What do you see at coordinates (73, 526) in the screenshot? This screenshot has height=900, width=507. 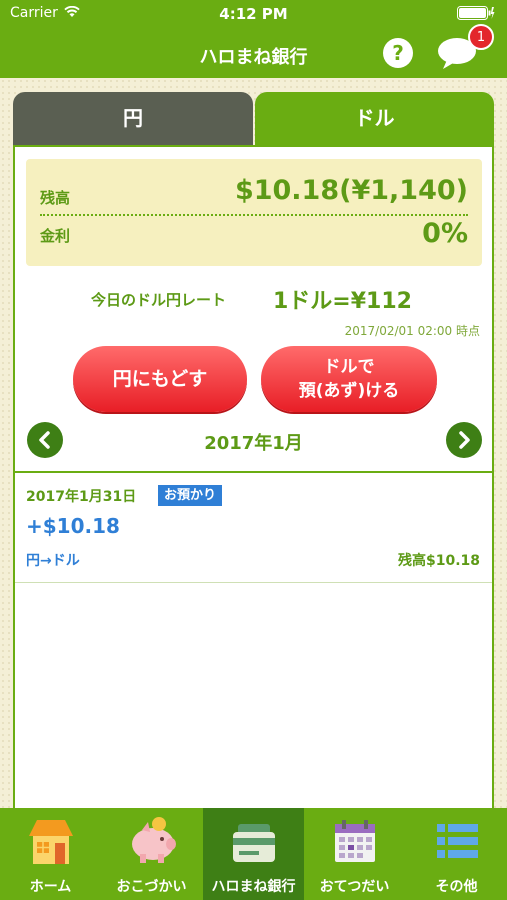 I see `transaction-amount: +$10.18` at bounding box center [73, 526].